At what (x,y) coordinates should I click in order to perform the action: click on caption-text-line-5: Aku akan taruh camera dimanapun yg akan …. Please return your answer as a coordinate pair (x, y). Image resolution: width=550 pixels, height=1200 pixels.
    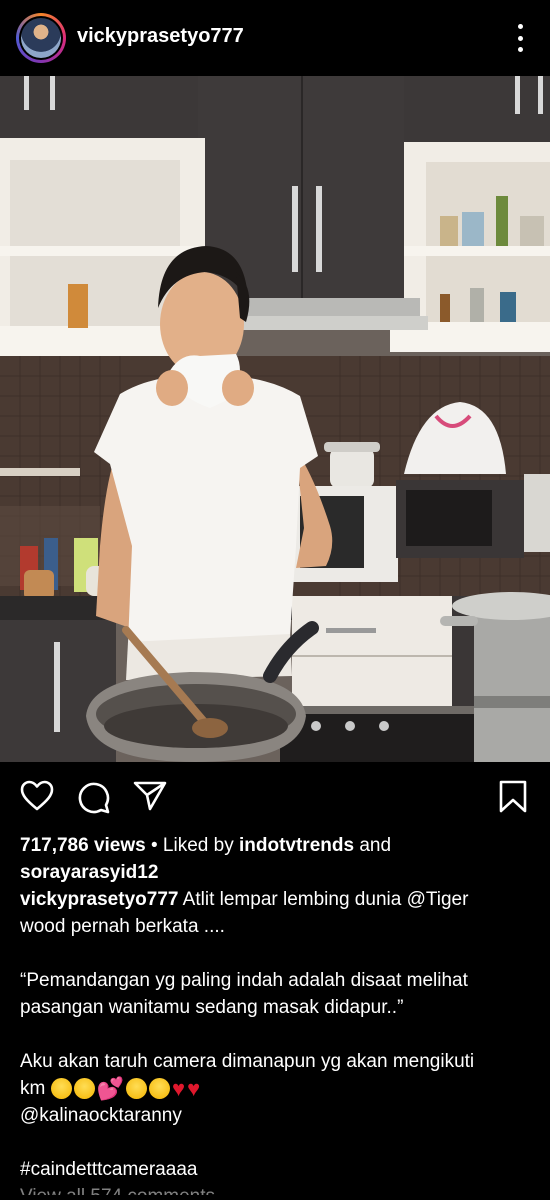
    Looking at the image, I should click on (247, 1061).